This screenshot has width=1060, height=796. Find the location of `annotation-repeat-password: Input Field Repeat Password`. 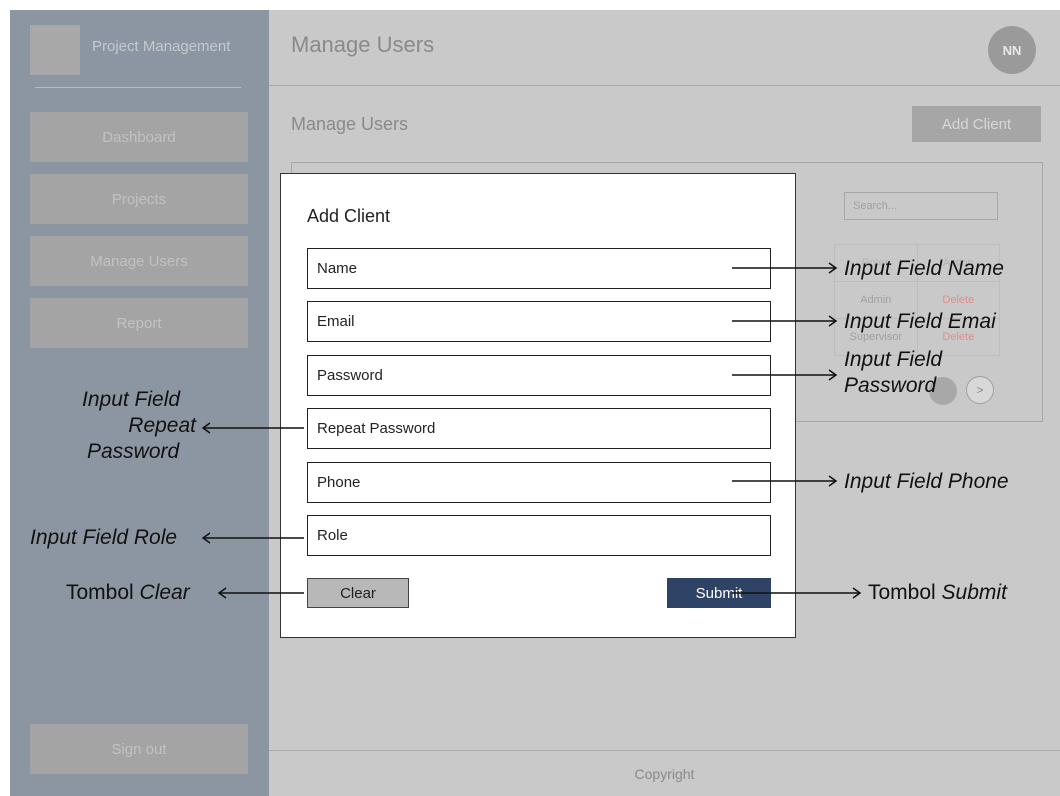

annotation-repeat-password: Input Field Repeat Password is located at coordinates (113, 426).